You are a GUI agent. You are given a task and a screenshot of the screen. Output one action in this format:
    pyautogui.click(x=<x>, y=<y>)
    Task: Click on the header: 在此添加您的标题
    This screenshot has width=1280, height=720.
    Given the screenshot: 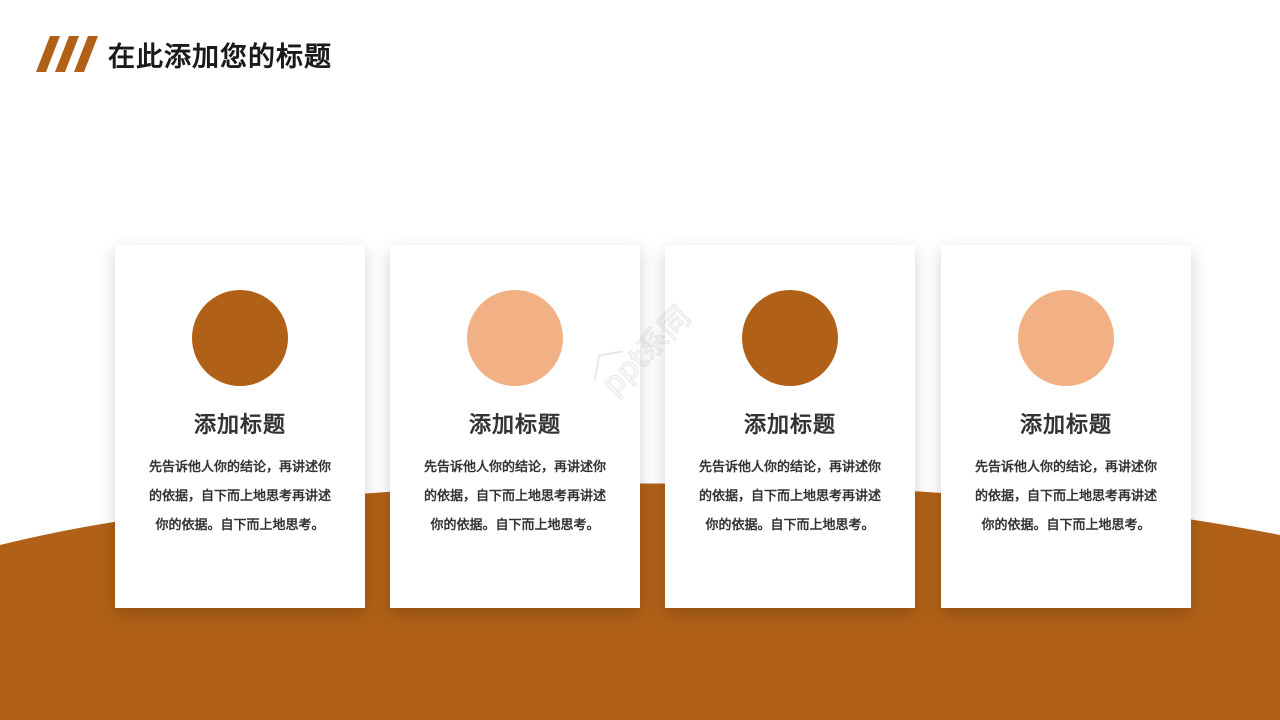 What is the action you would take?
    pyautogui.click(x=184, y=54)
    